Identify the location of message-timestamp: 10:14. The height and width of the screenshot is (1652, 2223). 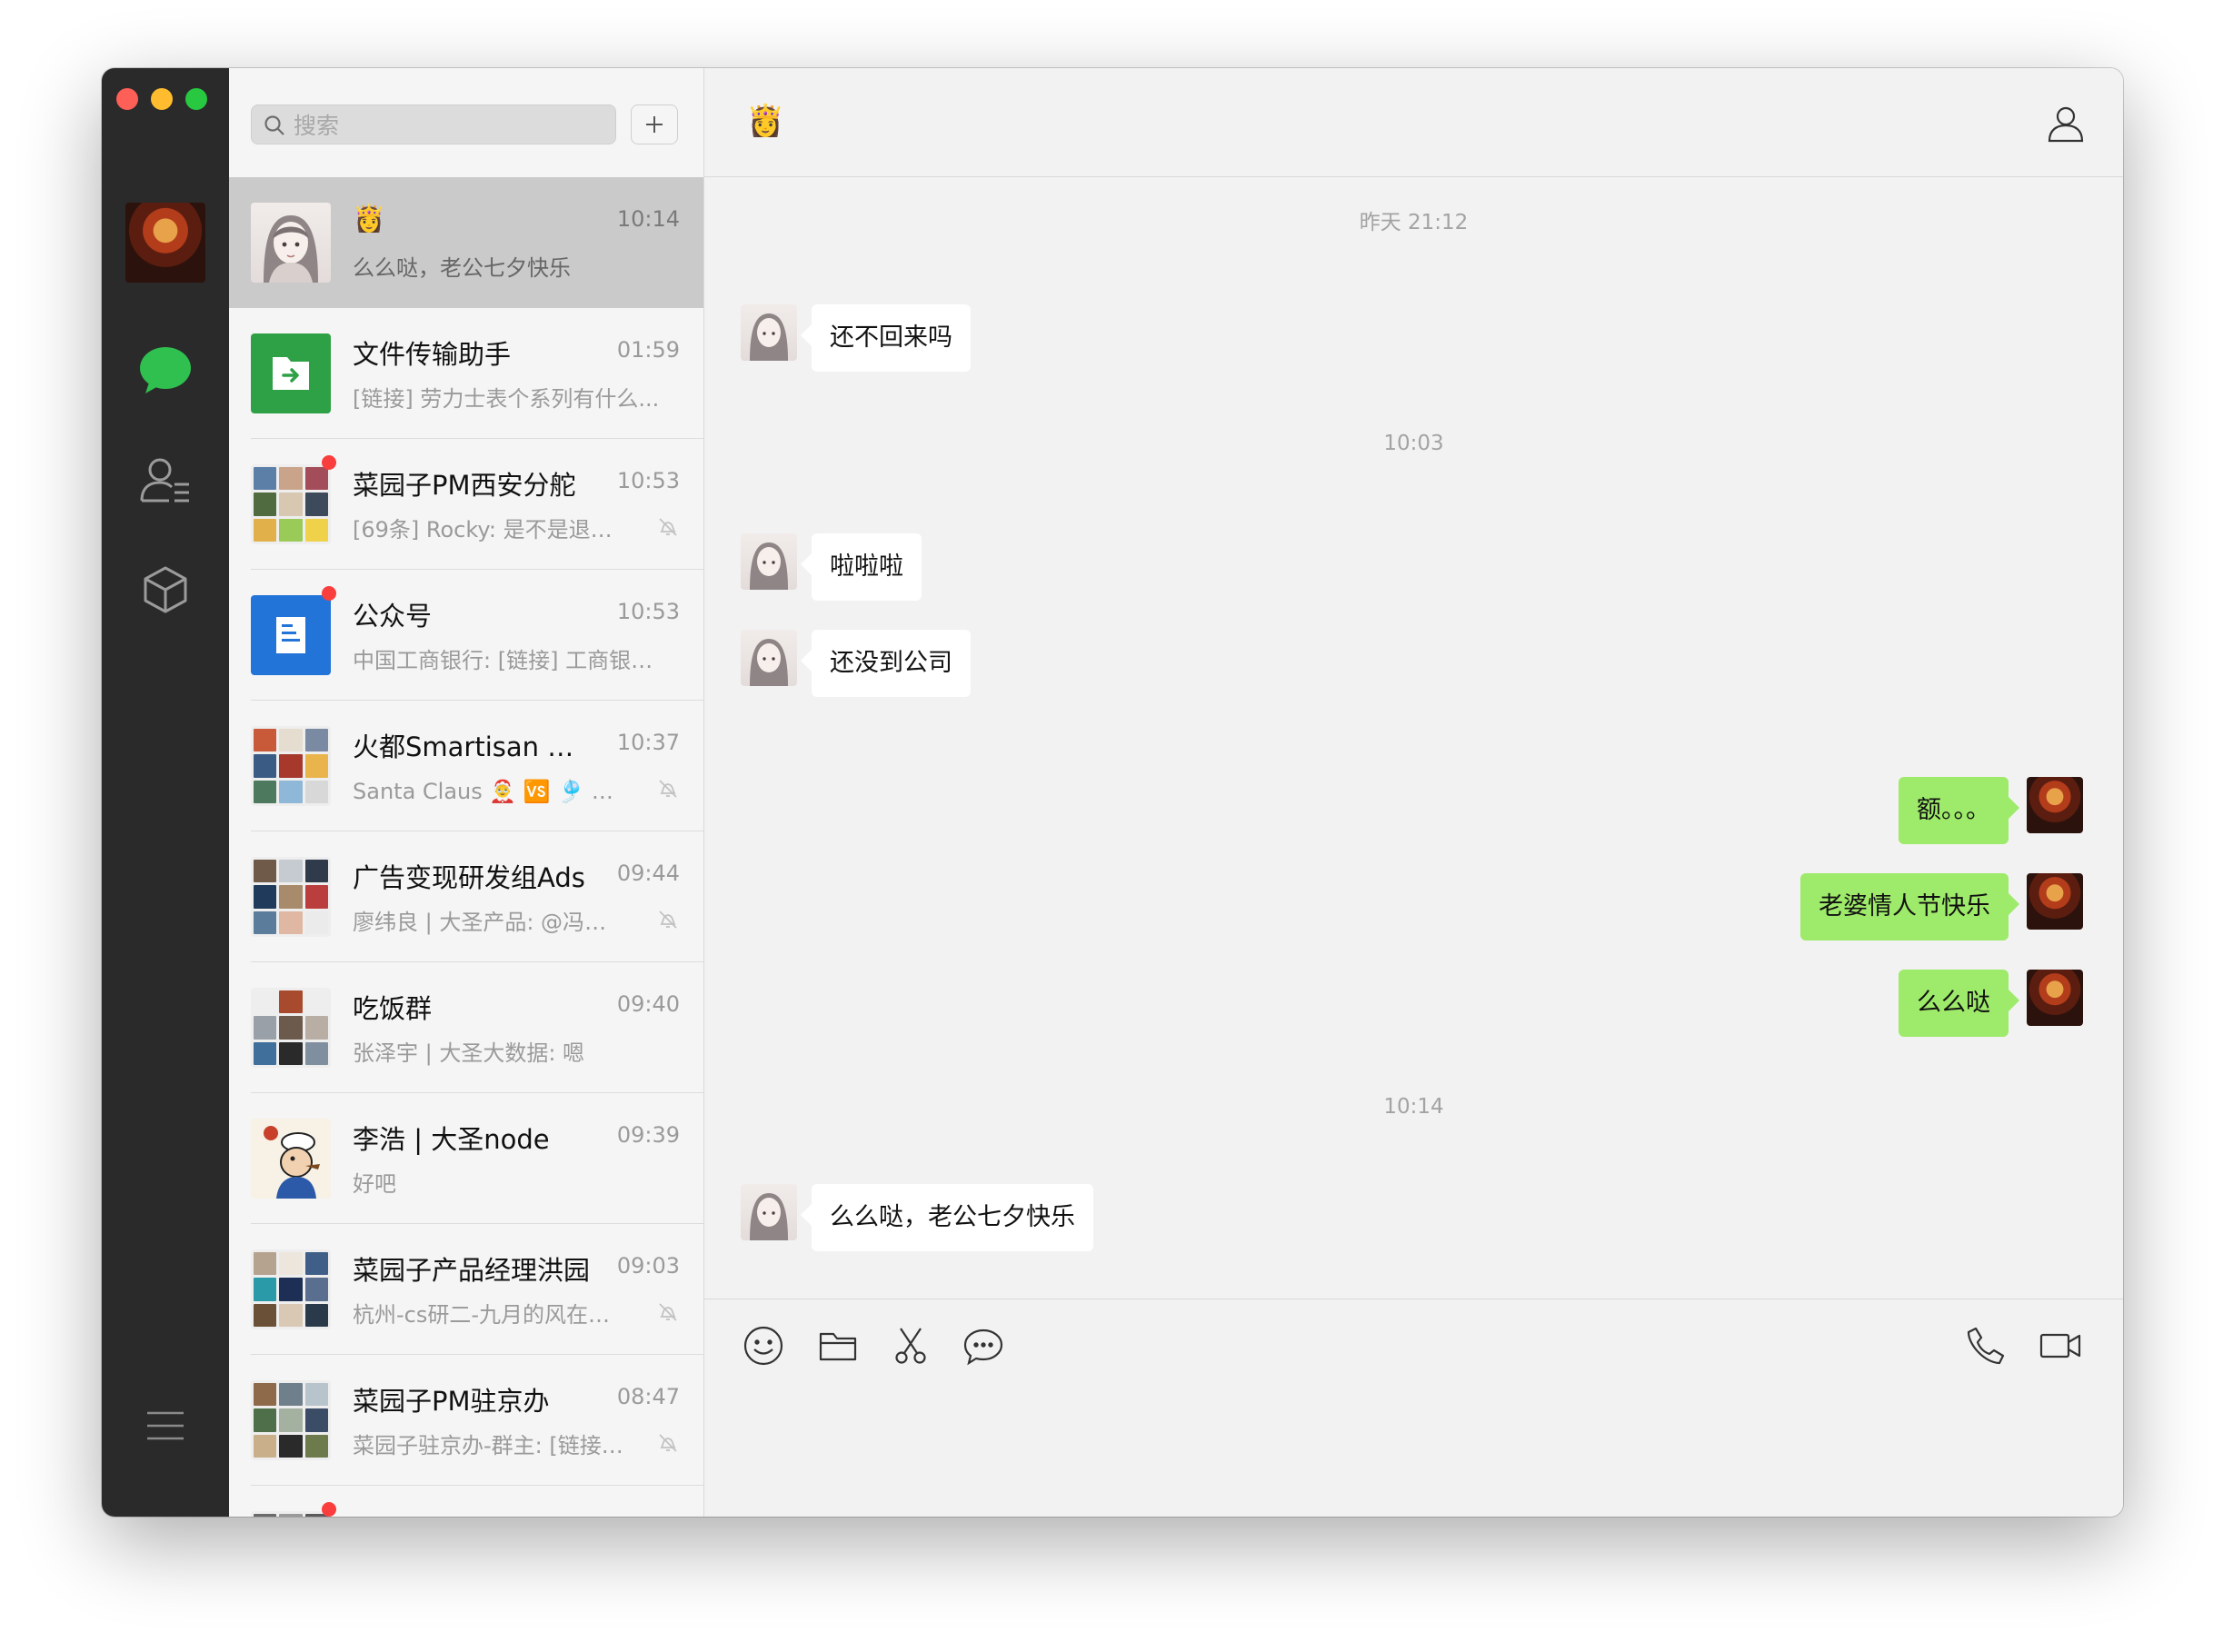
(1413, 1107).